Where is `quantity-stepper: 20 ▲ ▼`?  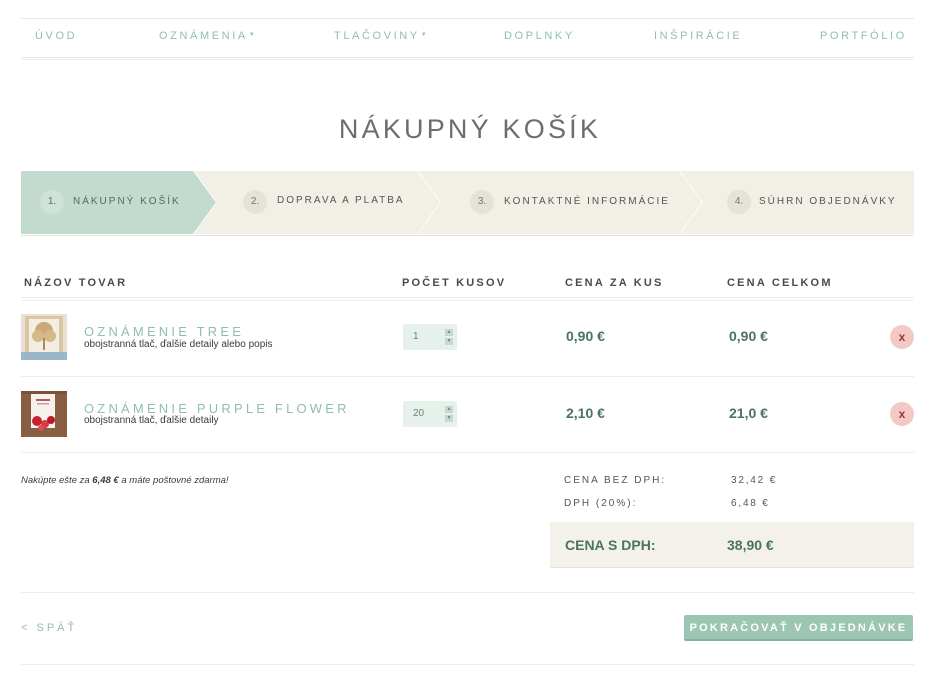 quantity-stepper: 20 ▲ ▼ is located at coordinates (430, 414).